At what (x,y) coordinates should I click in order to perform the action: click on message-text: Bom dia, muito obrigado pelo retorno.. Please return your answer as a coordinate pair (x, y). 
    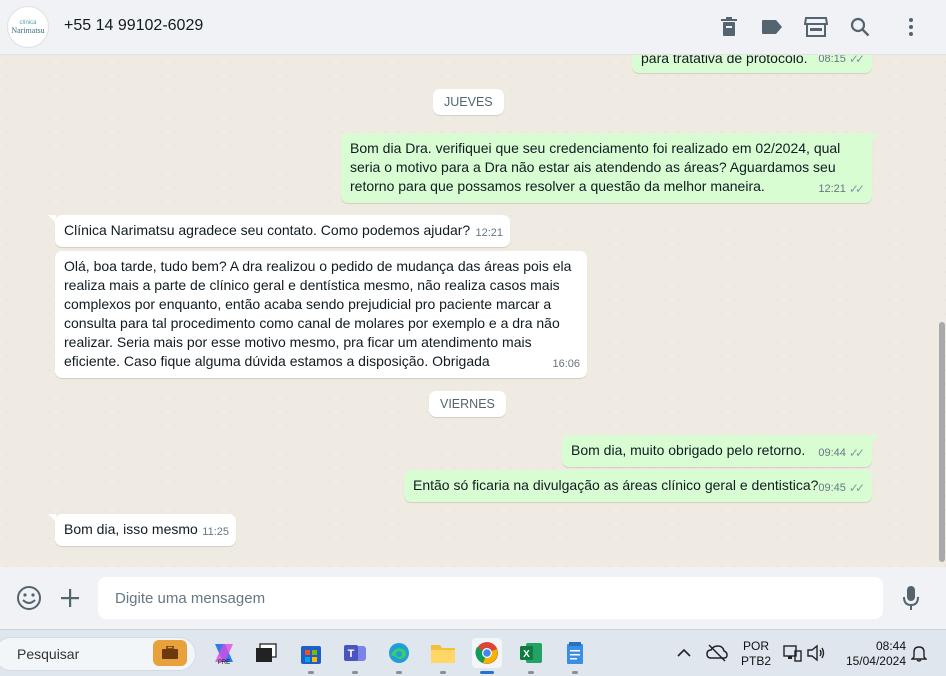
    Looking at the image, I should click on (688, 450).